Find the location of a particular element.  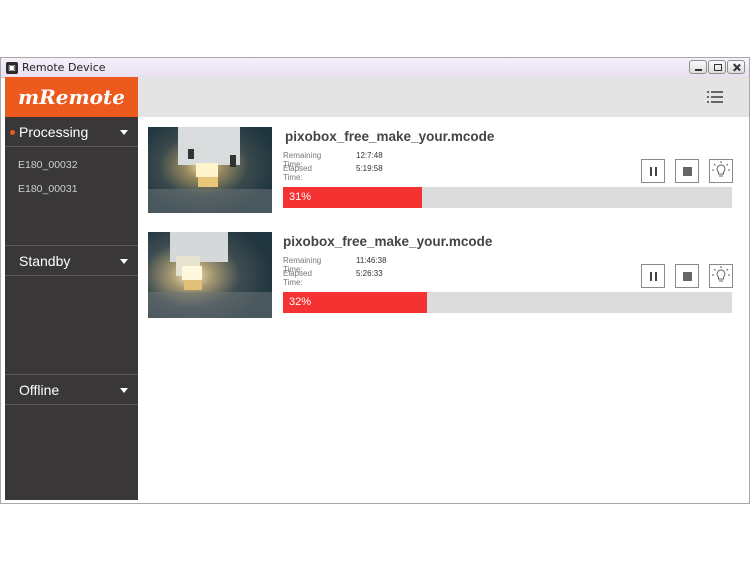

app-icon: ▣ is located at coordinates (12, 68).